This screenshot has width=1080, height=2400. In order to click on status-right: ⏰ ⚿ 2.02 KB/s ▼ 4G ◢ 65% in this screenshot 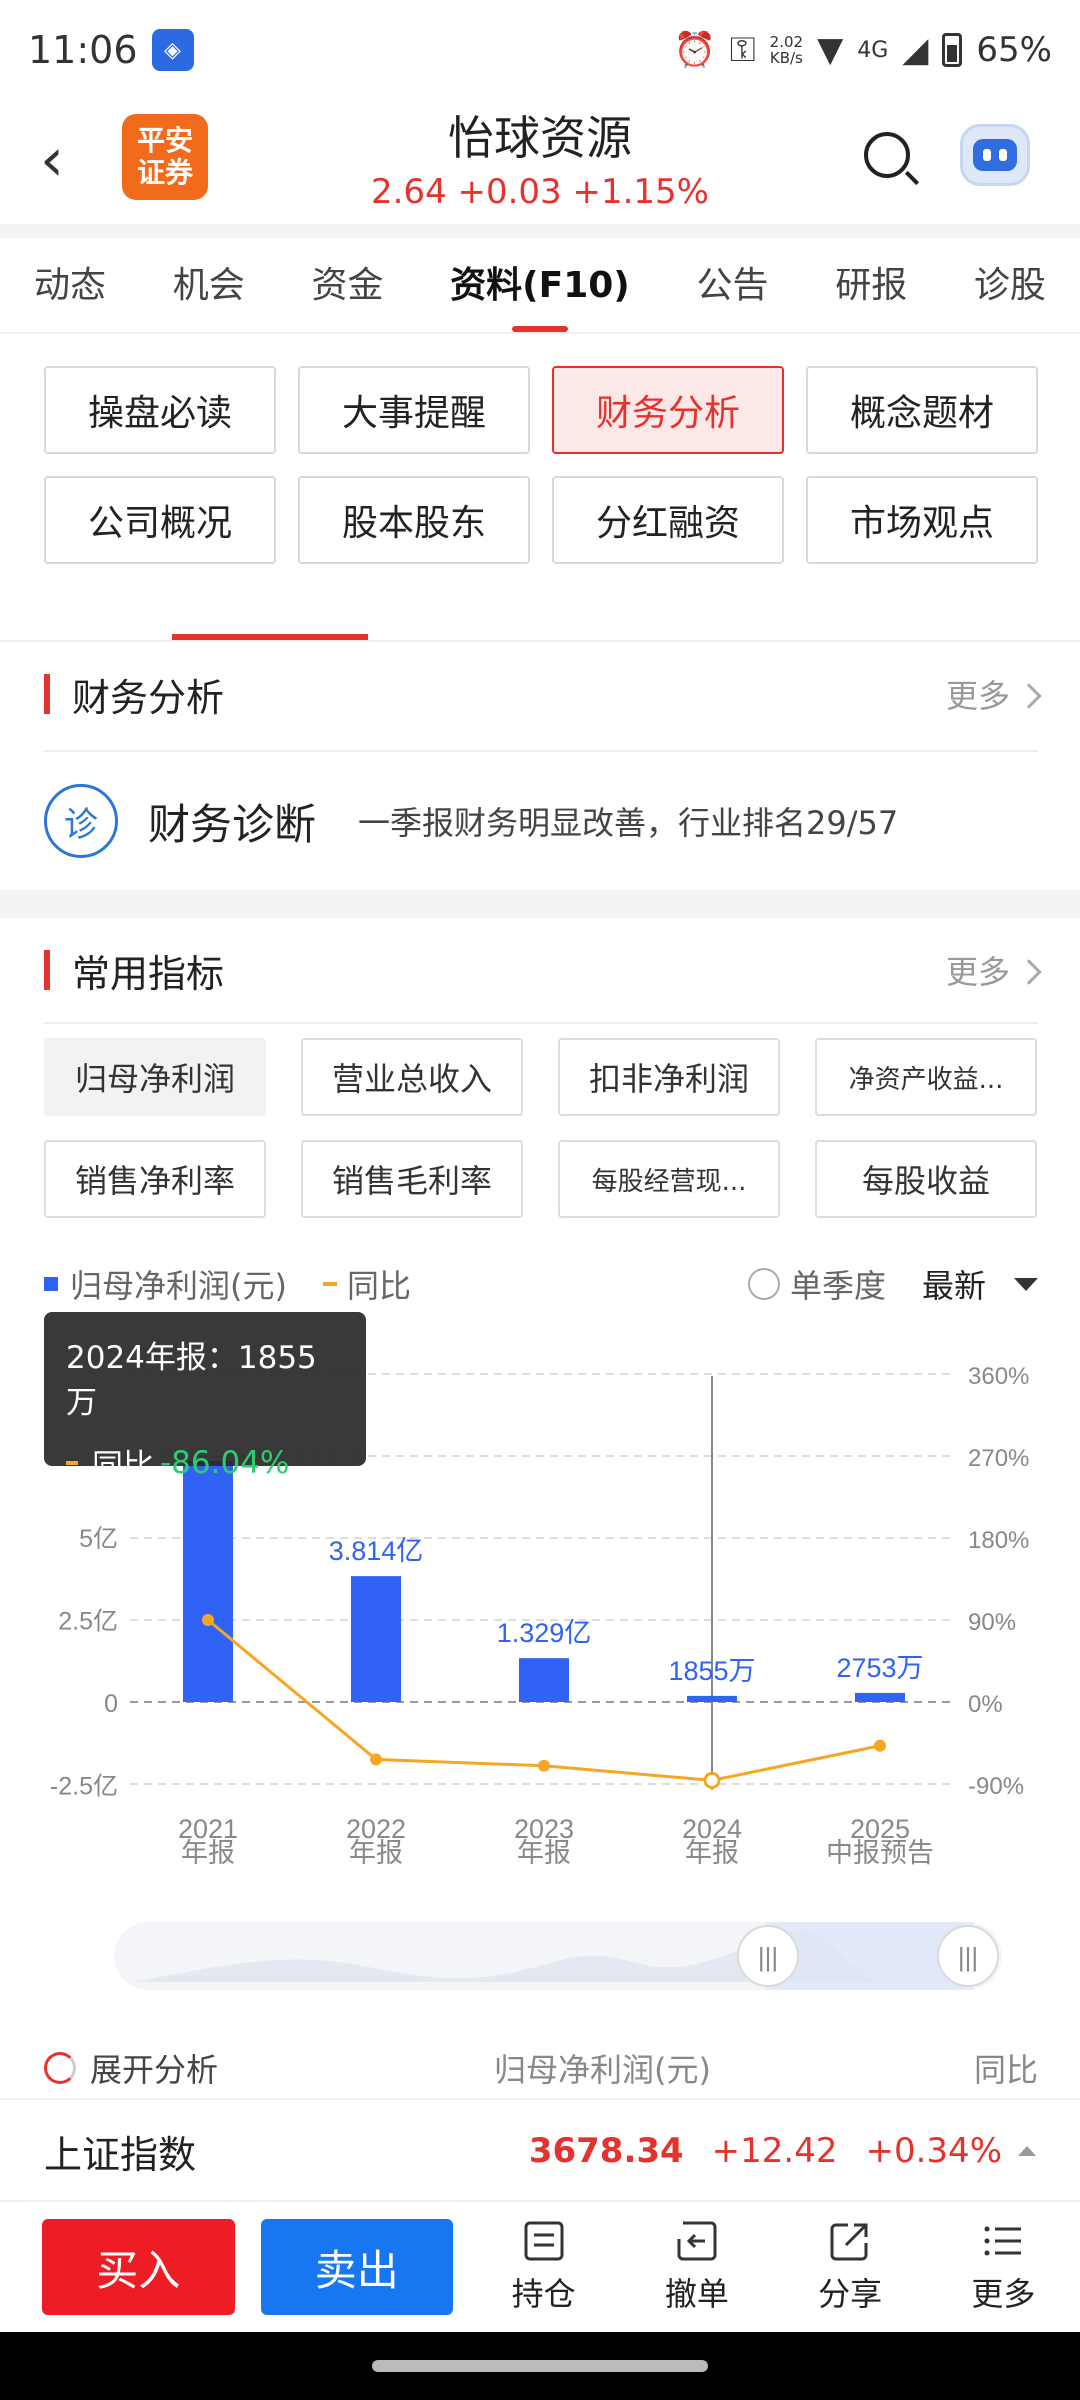, I will do `click(862, 50)`.